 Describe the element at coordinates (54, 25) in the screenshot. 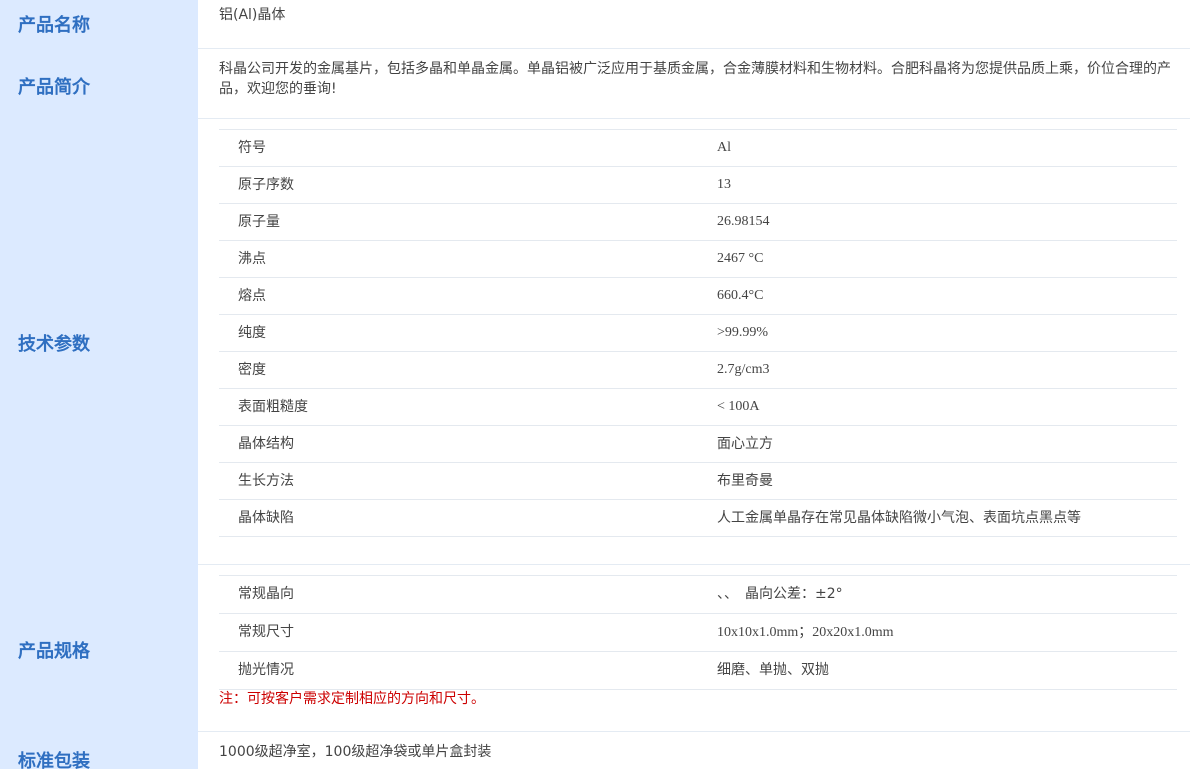

I see `label-product-name: 产品名称` at that location.